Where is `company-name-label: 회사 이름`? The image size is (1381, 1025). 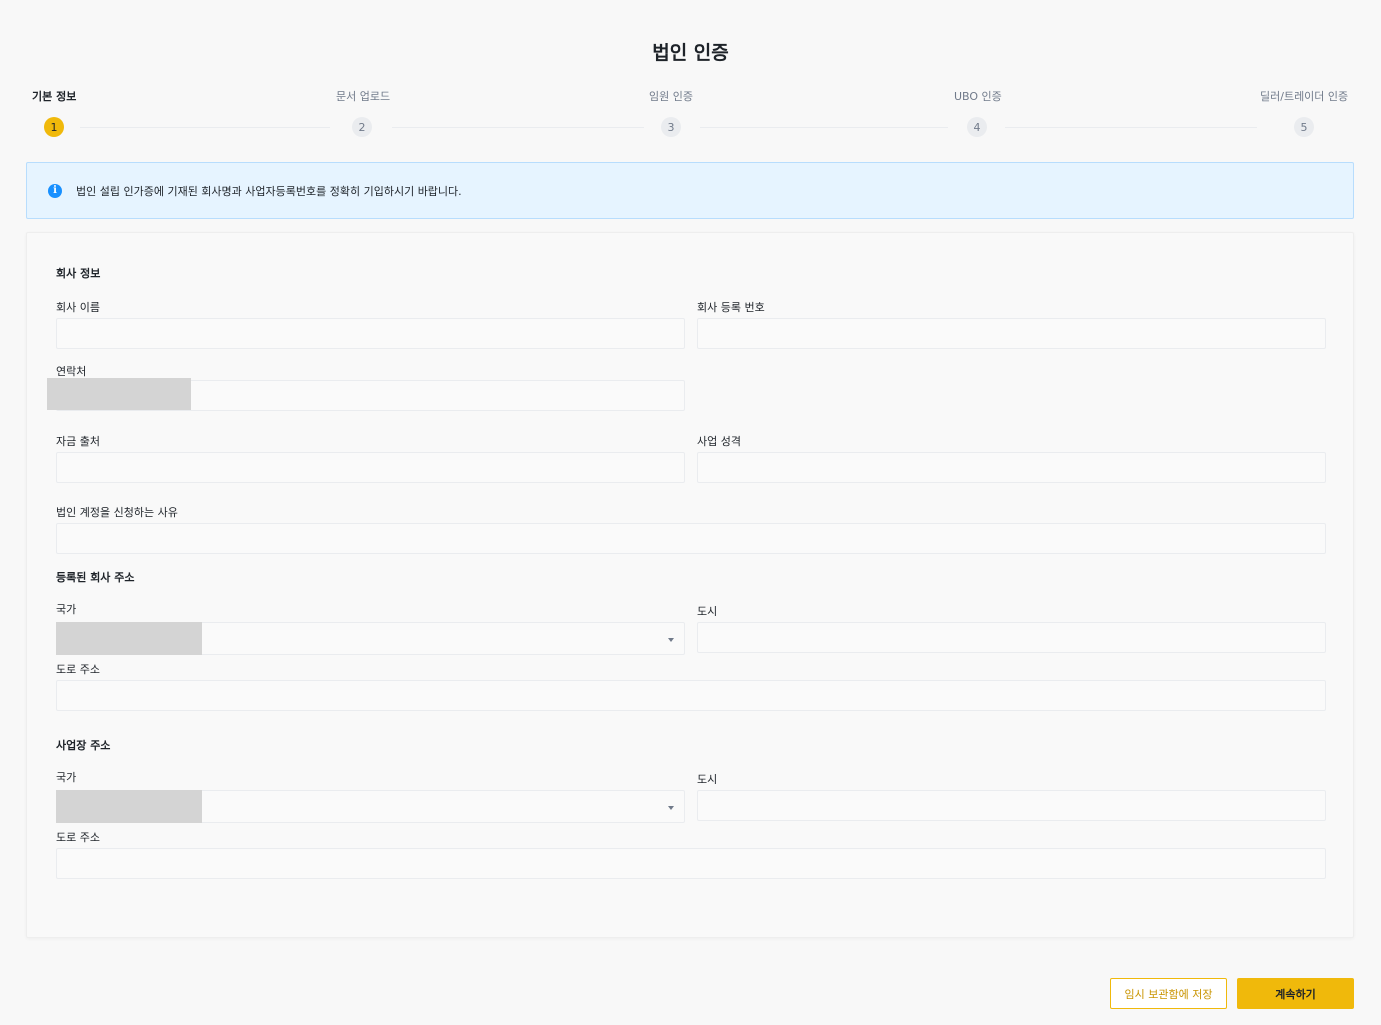 company-name-label: 회사 이름 is located at coordinates (78, 307).